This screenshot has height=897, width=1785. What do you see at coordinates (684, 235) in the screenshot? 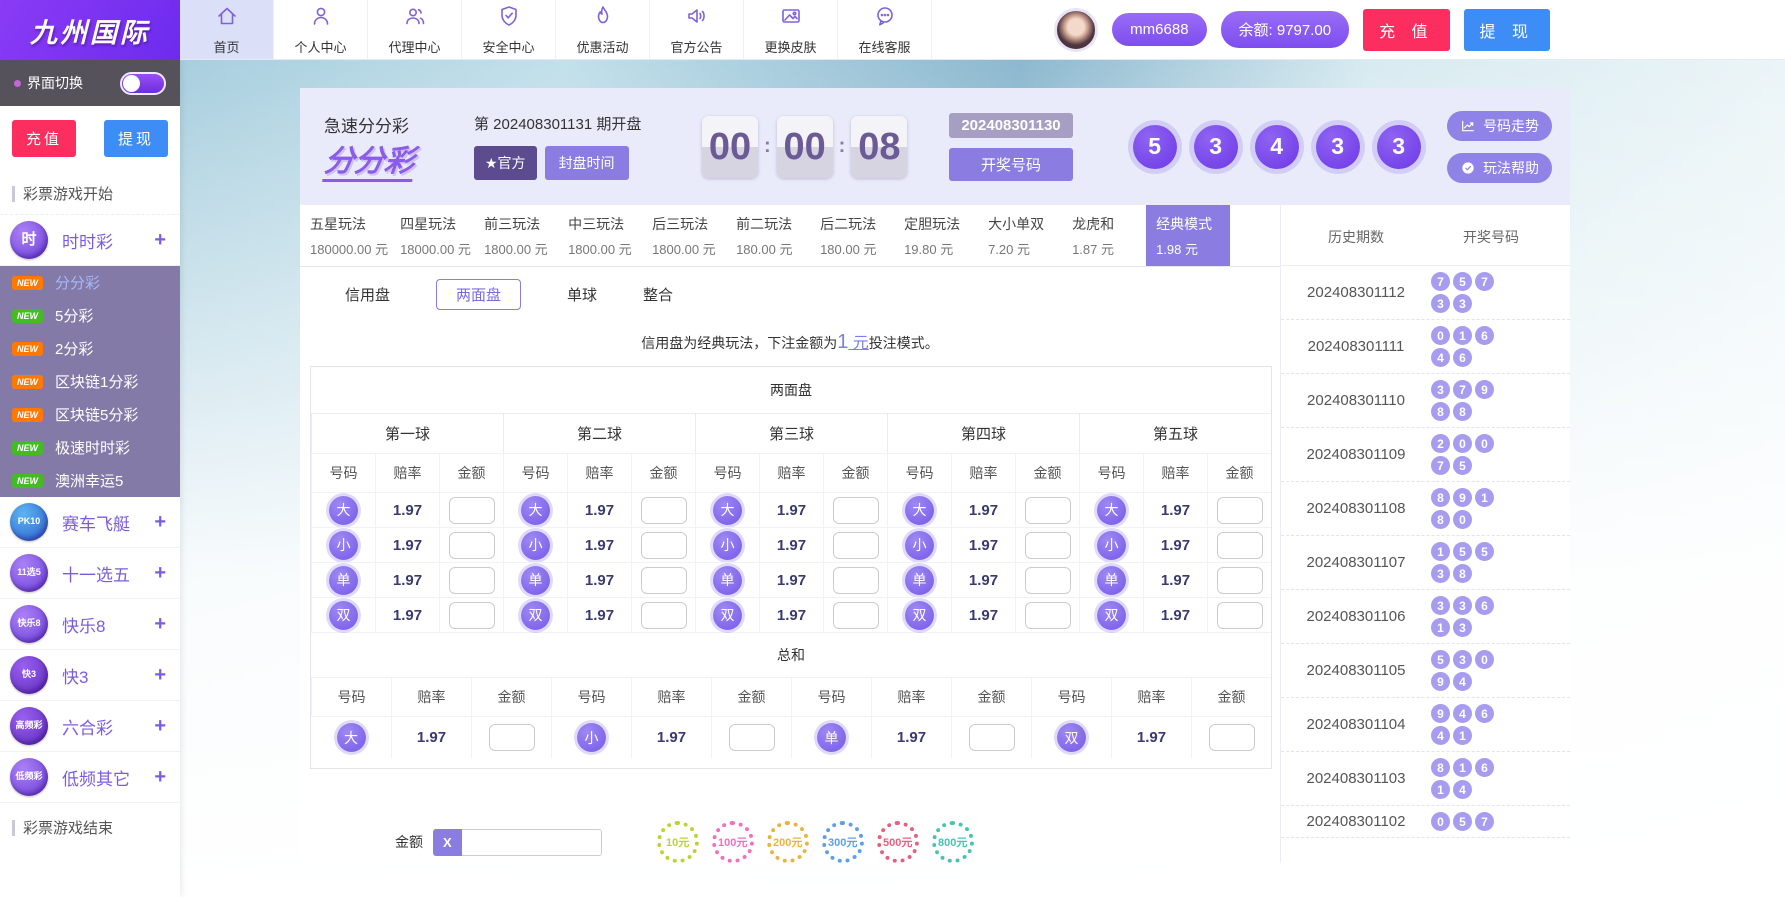
I see `play-method-tab: 后三玩法 1800.00 元` at bounding box center [684, 235].